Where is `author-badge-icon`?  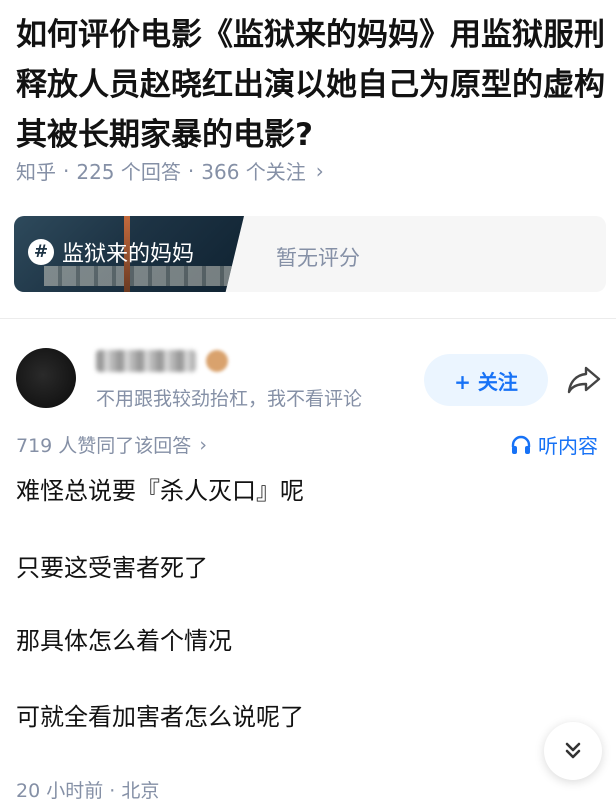 author-badge-icon is located at coordinates (217, 361).